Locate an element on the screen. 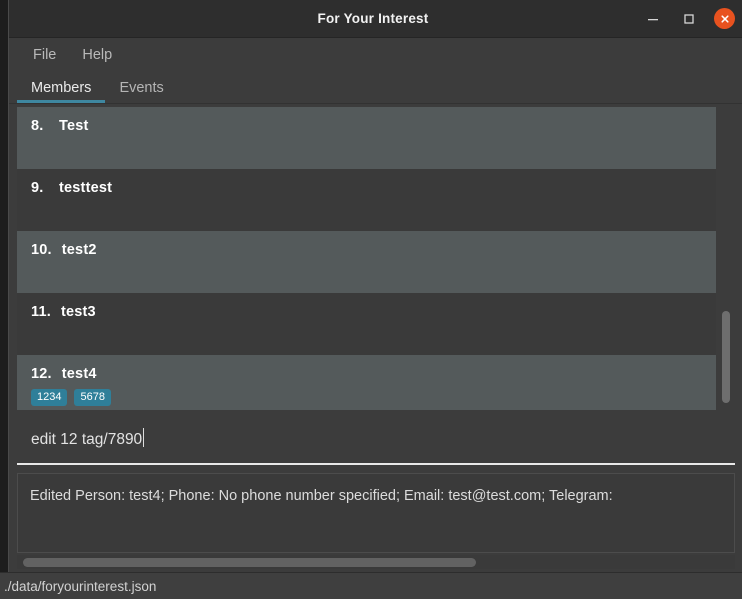 This screenshot has height=599, width=742. window-controls is located at coordinates (688, 18).